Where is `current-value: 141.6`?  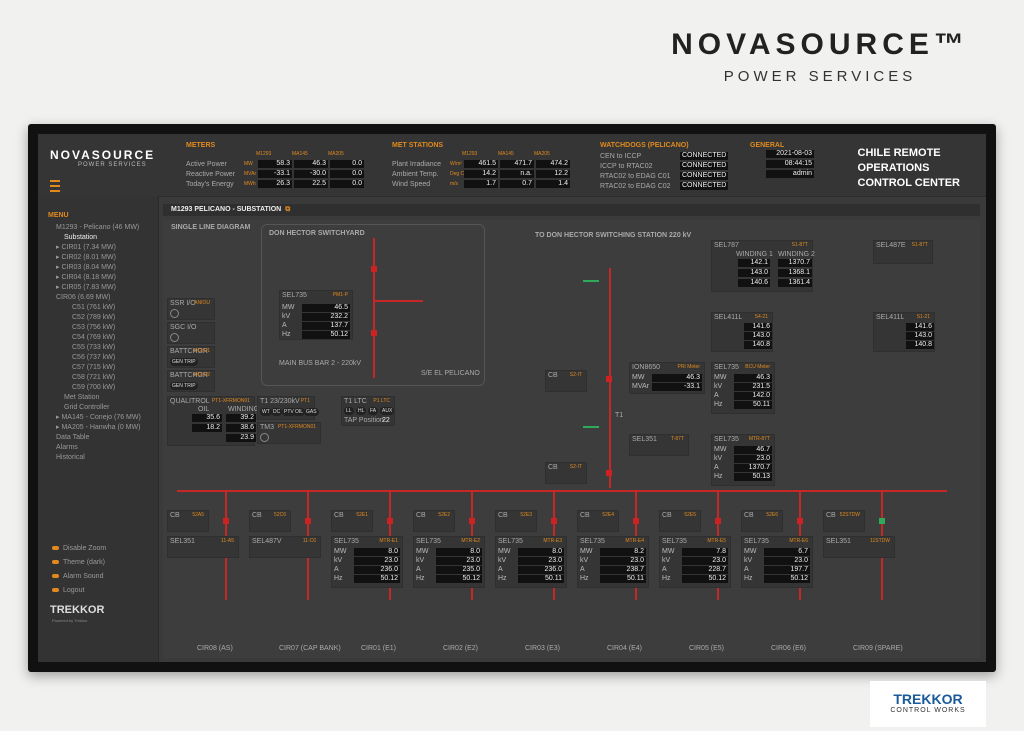
current-value: 141.6 is located at coordinates (758, 327).